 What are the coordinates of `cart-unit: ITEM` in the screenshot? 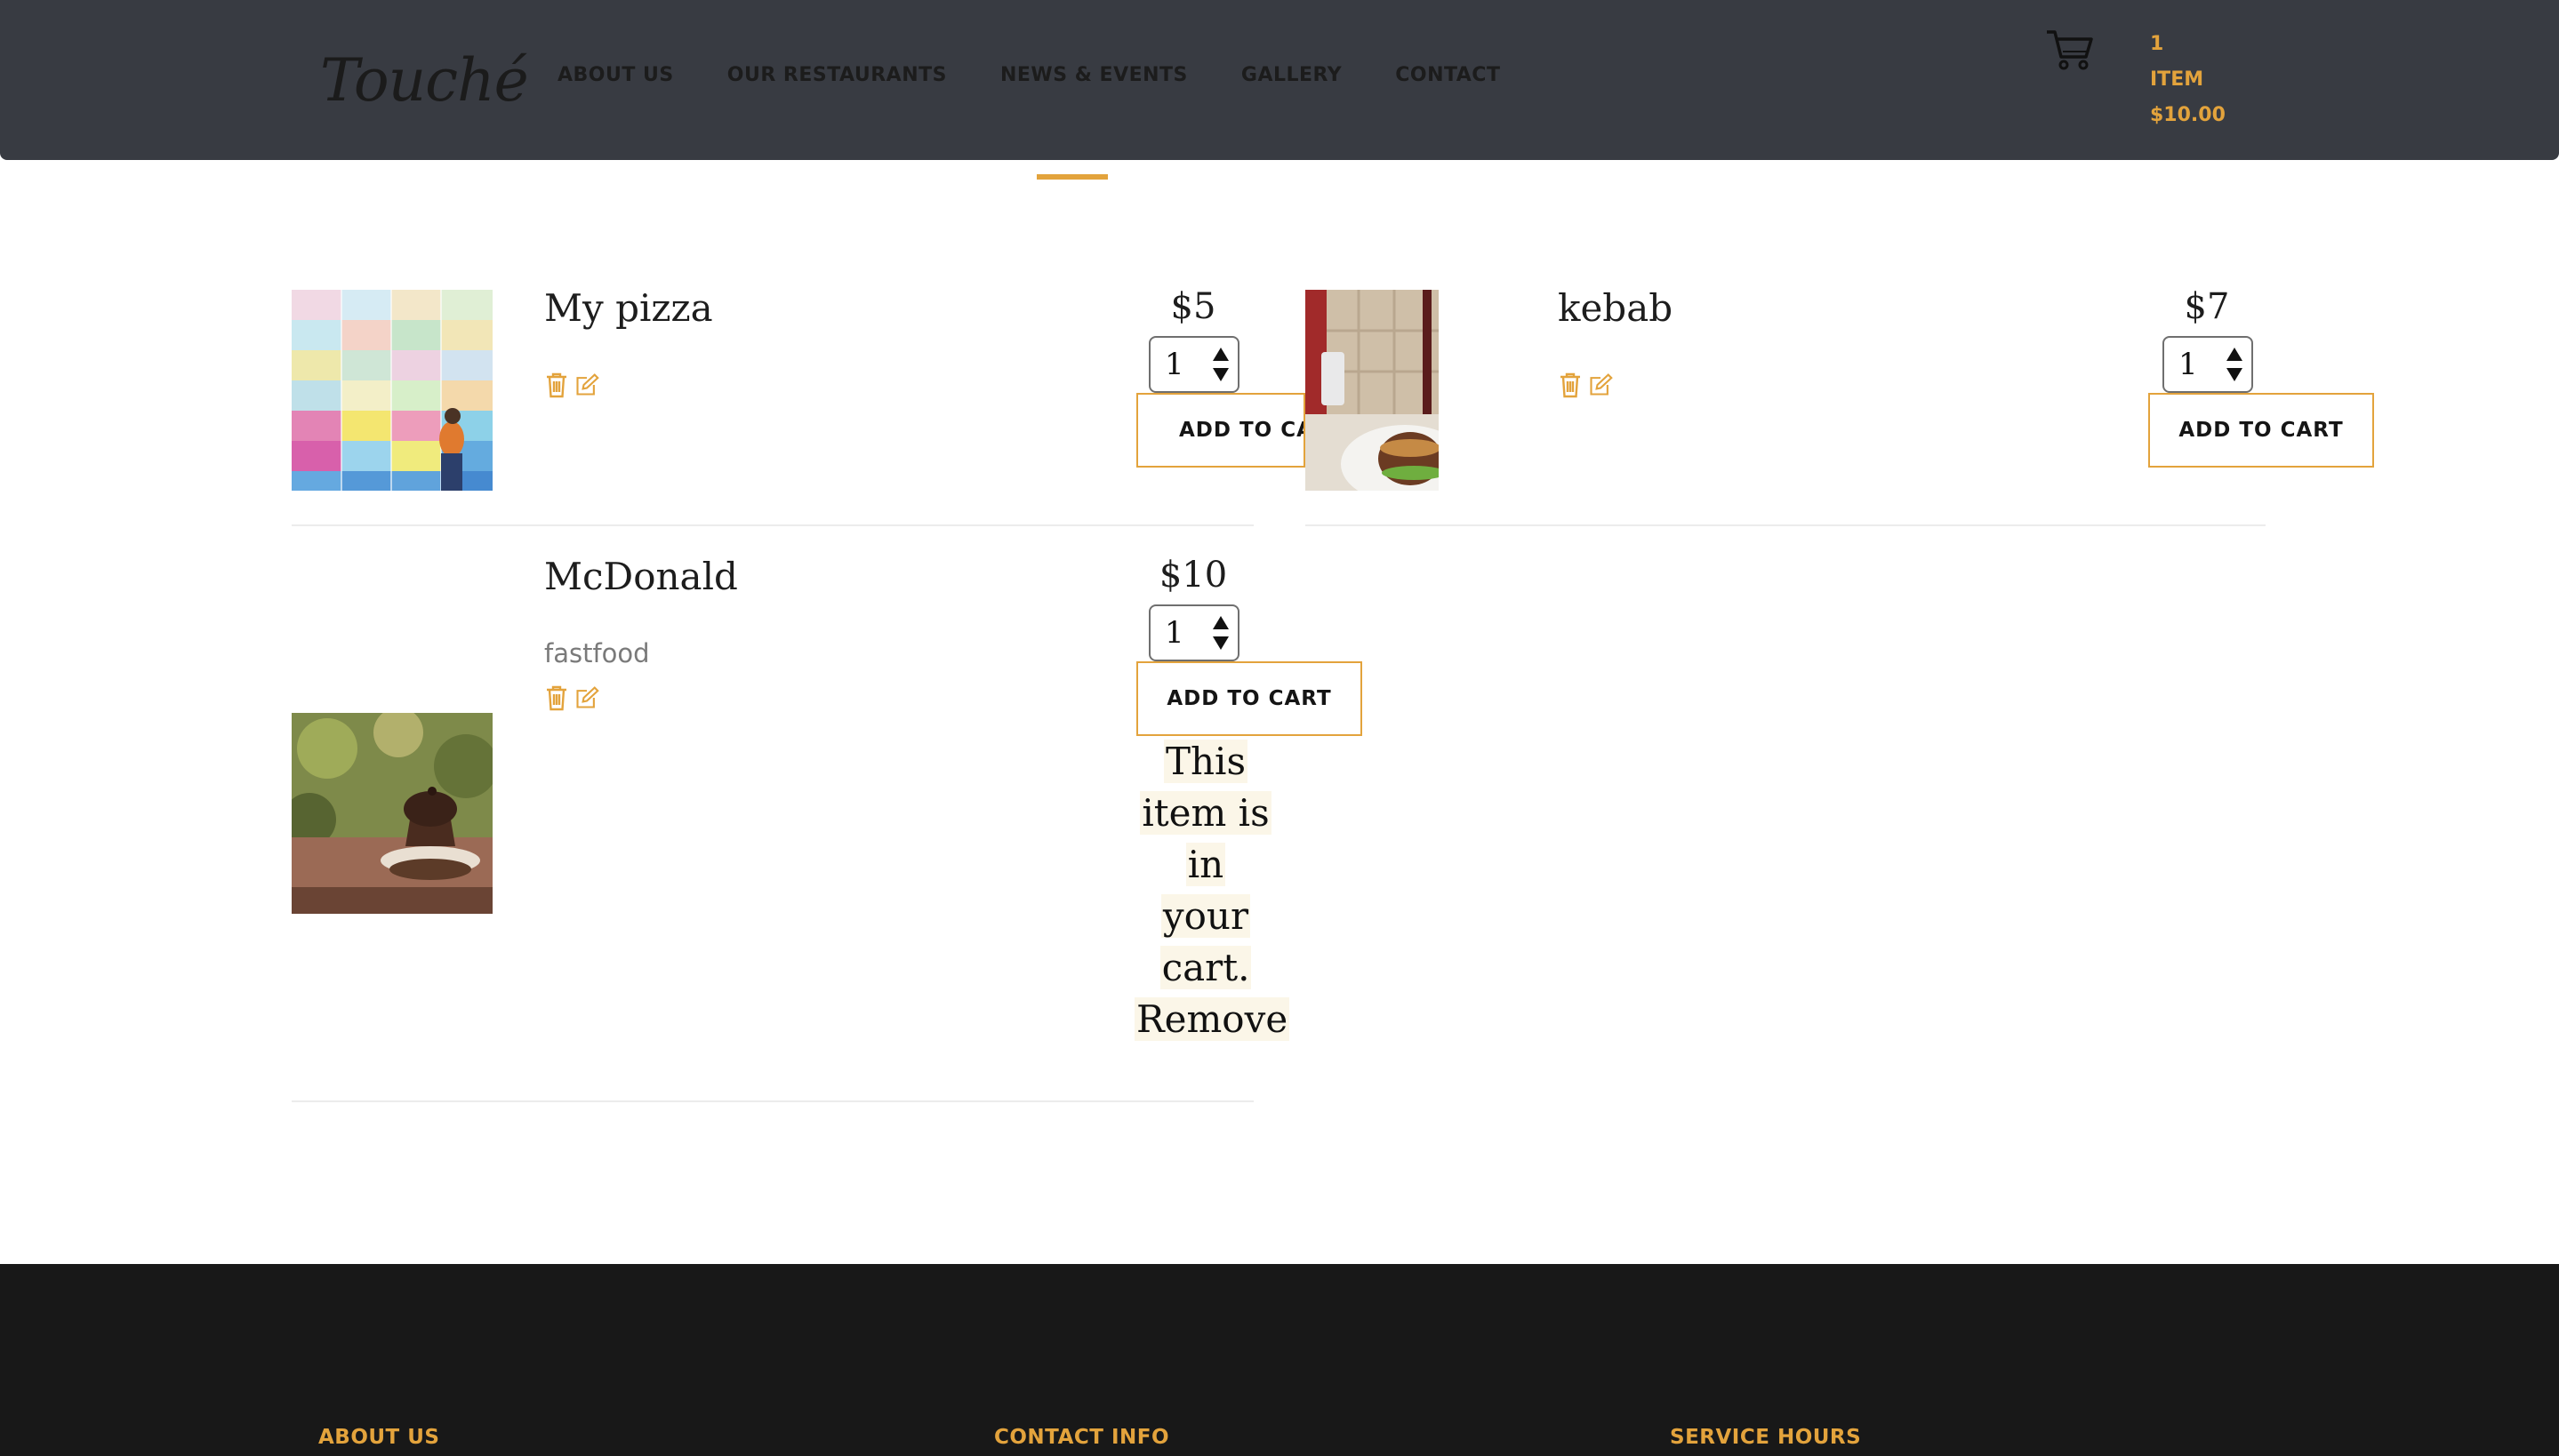 It's located at (2177, 79).